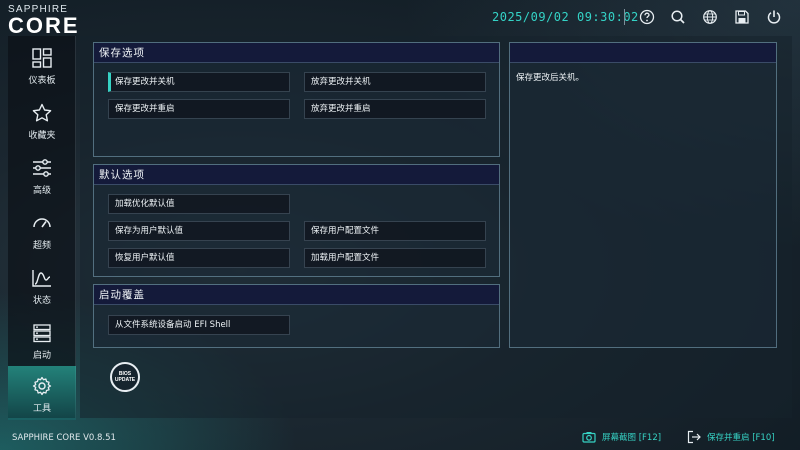 This screenshot has width=800, height=450. What do you see at coordinates (678, 17) in the screenshot?
I see `search-icon` at bounding box center [678, 17].